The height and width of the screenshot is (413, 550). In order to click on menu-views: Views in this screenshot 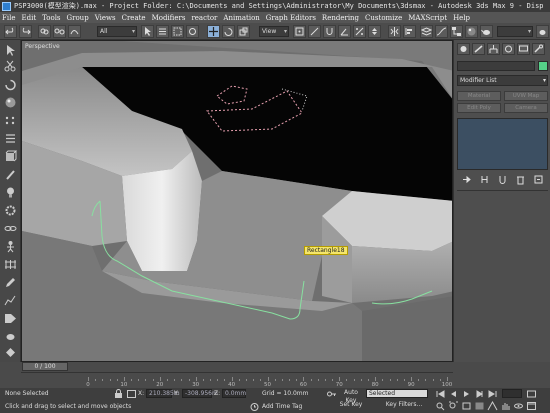, I will do `click(105, 18)`.